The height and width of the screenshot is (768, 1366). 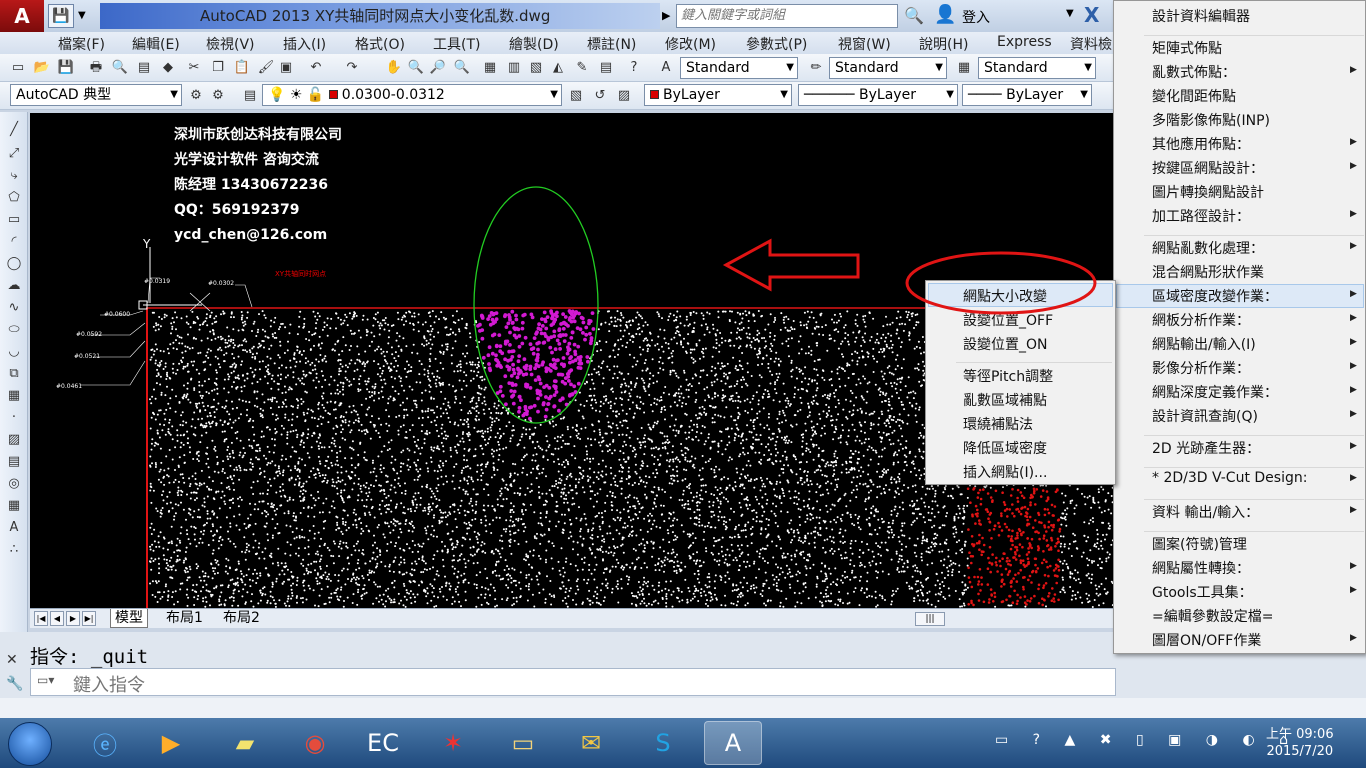 What do you see at coordinates (14, 265) in the screenshot?
I see `circle-icon: ◯` at bounding box center [14, 265].